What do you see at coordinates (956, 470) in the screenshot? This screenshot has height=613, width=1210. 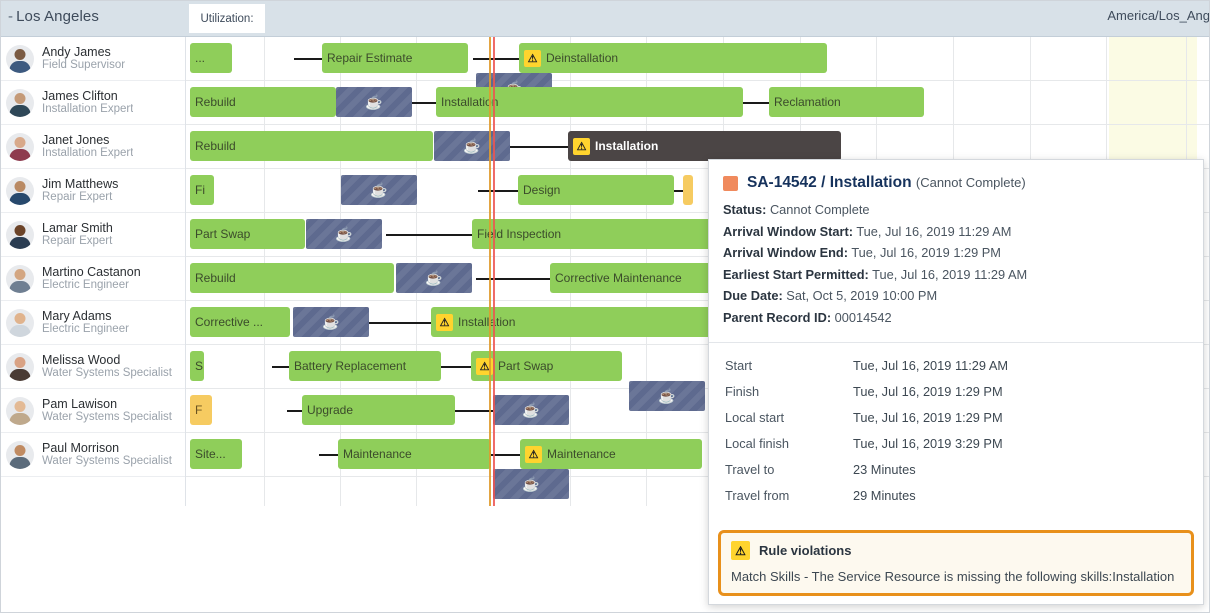 I see `popover-schedule-row: Travel to 23 Minutes` at bounding box center [956, 470].